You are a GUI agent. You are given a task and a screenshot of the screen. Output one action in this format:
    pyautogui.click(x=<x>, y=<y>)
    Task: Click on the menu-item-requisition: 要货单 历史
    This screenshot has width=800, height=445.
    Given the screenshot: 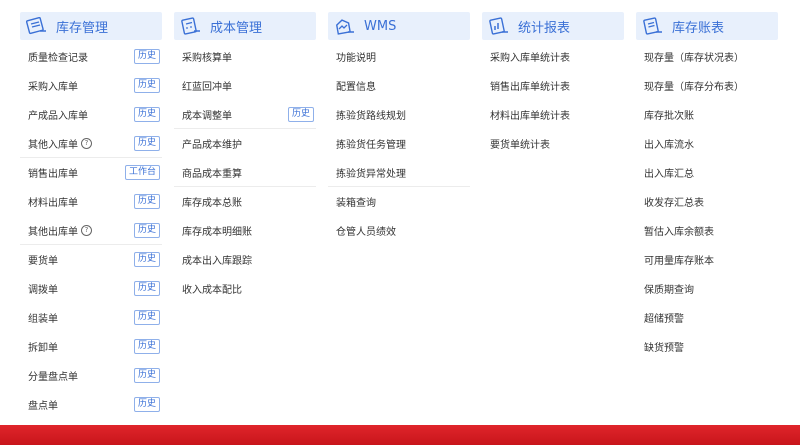 What is the action you would take?
    pyautogui.click(x=91, y=259)
    